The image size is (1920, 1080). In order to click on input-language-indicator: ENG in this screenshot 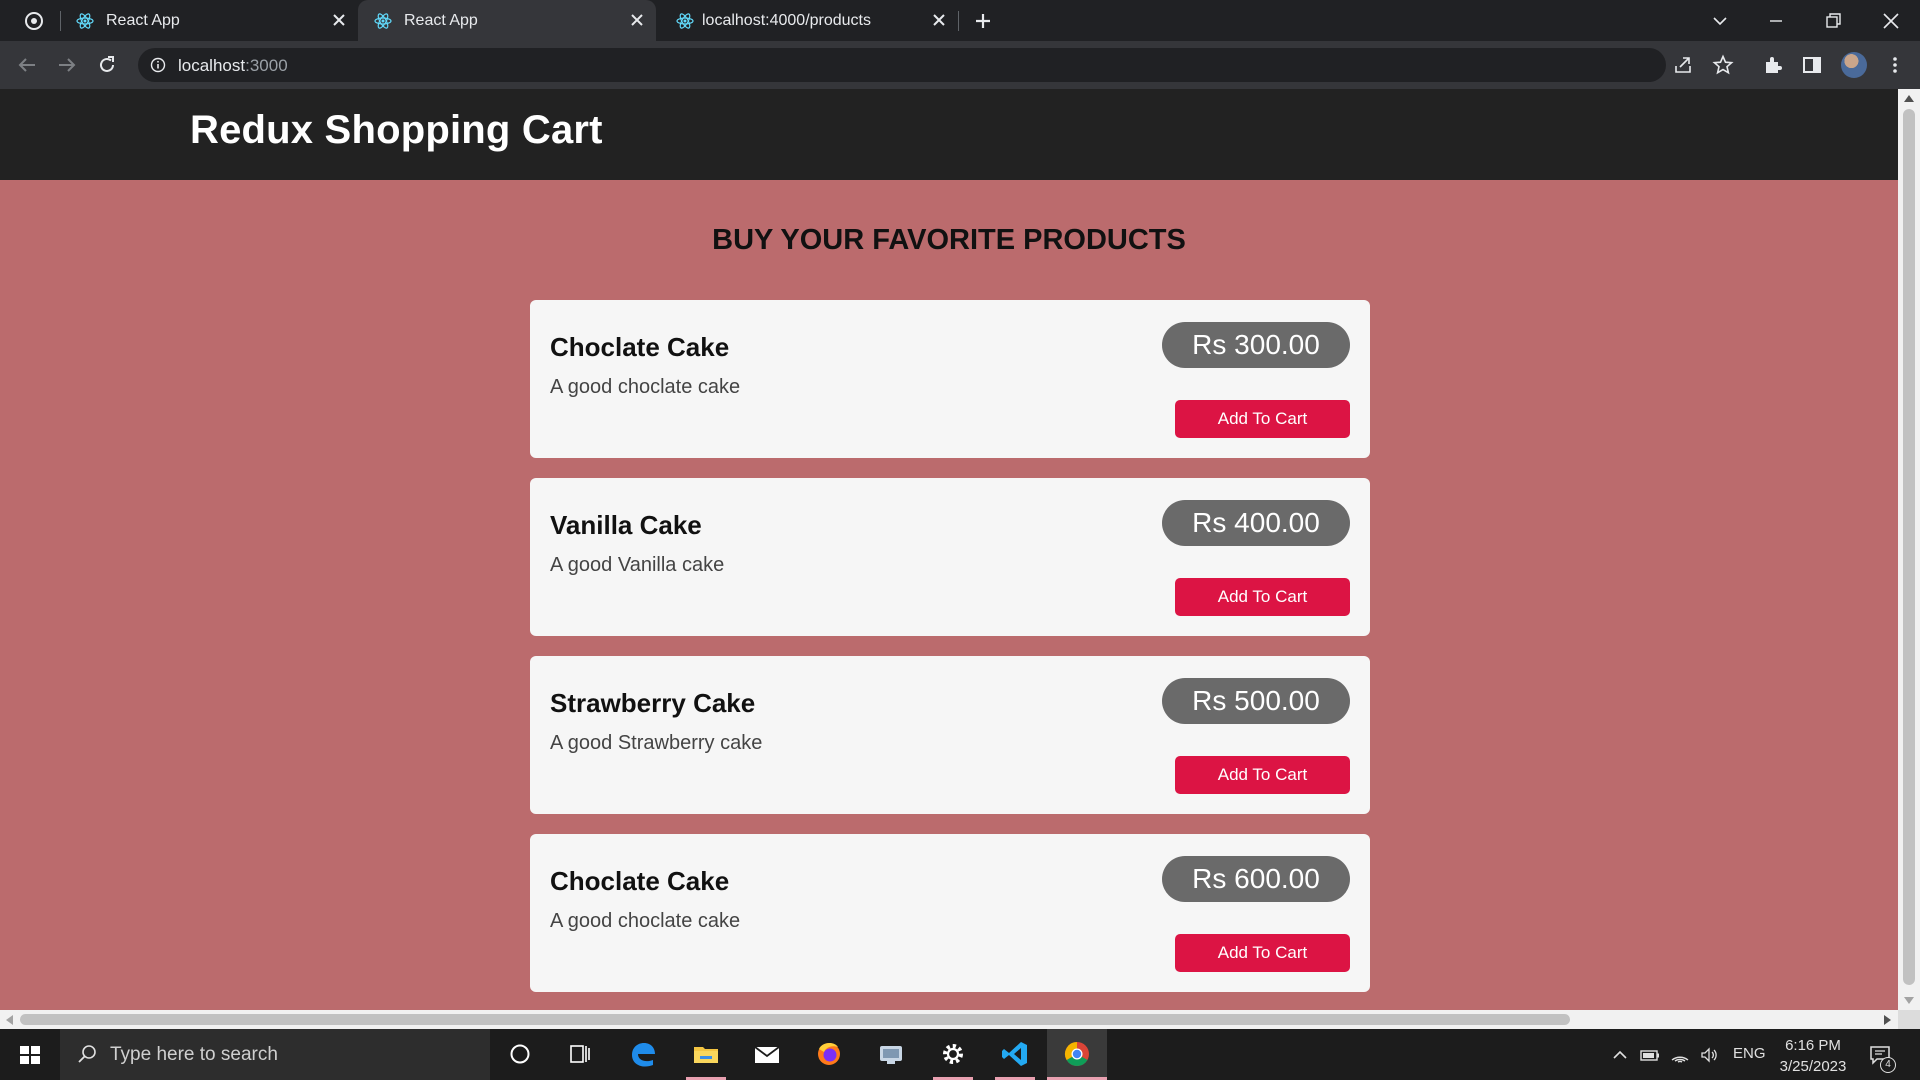, I will do `click(1749, 1053)`.